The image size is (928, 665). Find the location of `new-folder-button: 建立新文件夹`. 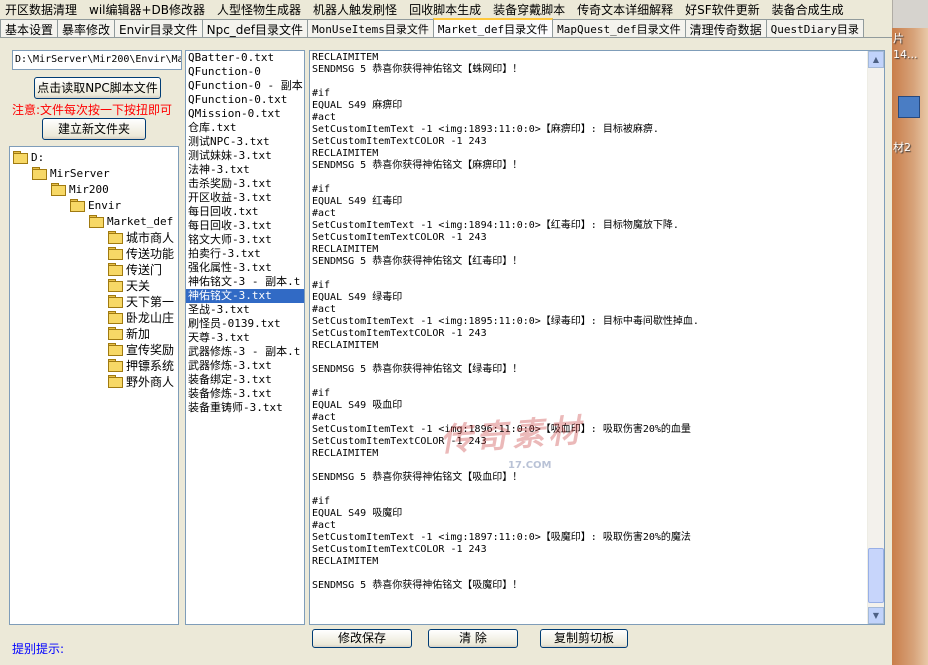

new-folder-button: 建立新文件夹 is located at coordinates (94, 129).